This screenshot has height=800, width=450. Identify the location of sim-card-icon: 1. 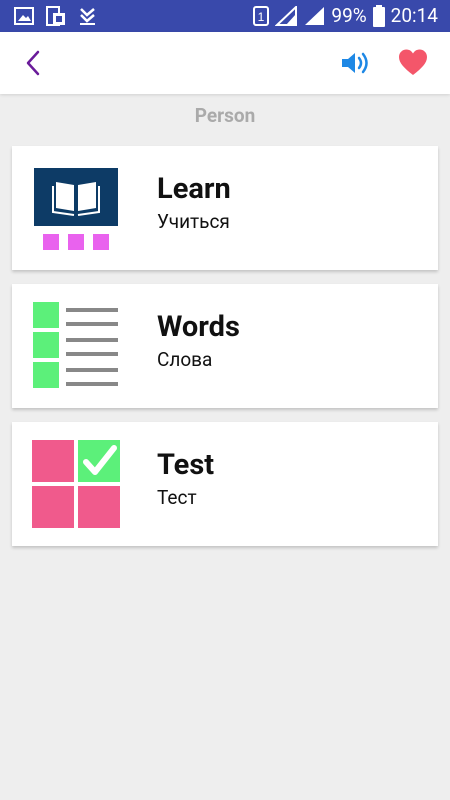
(261, 15).